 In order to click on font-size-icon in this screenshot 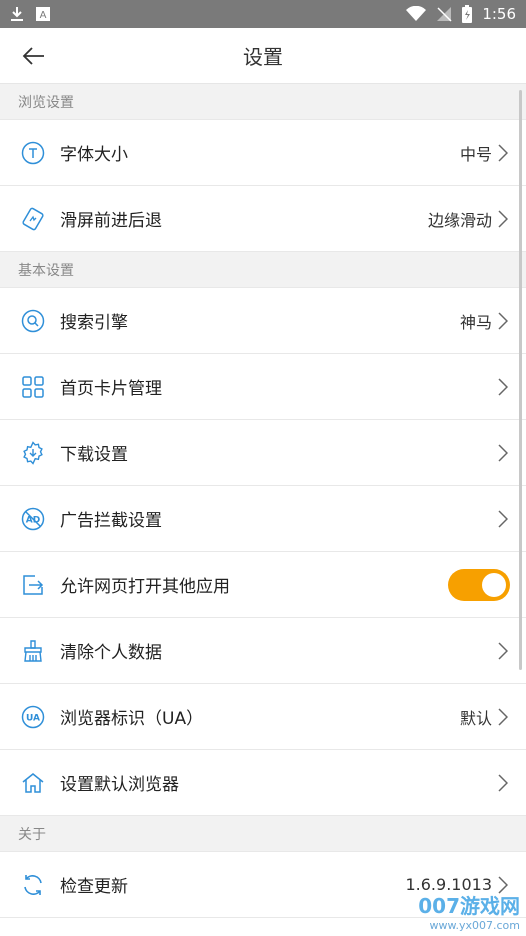, I will do `click(33, 153)`.